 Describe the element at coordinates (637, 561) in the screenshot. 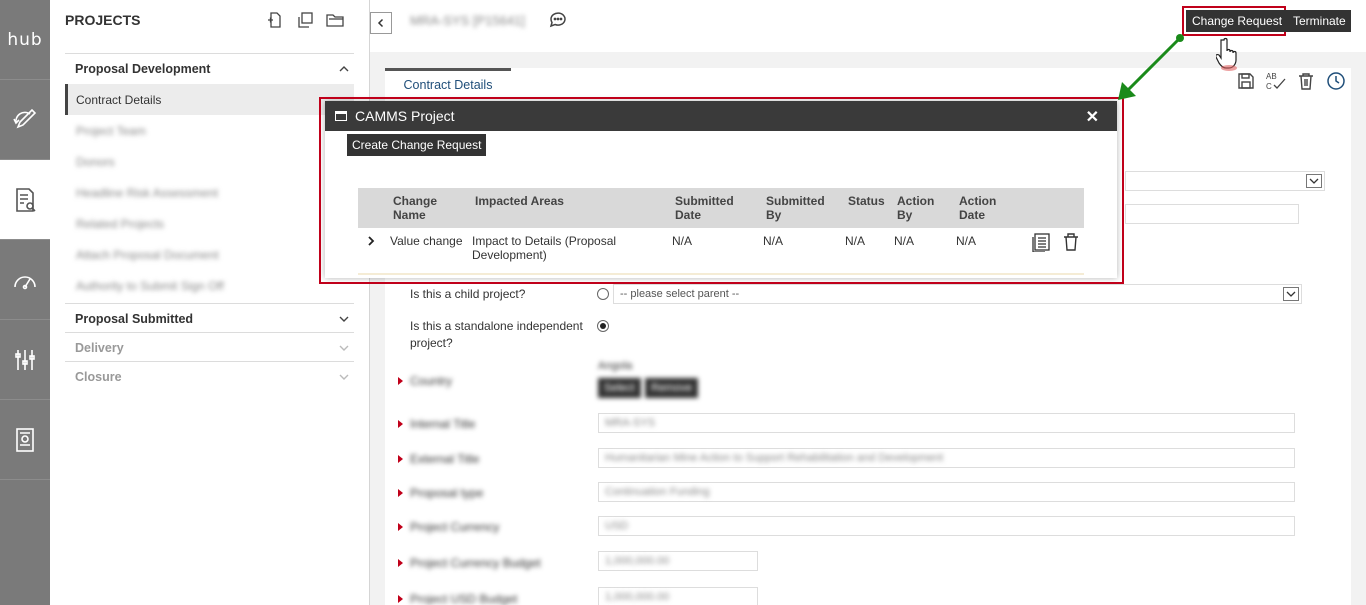

I see `currency-budget-value: 1,000,000.00` at that location.